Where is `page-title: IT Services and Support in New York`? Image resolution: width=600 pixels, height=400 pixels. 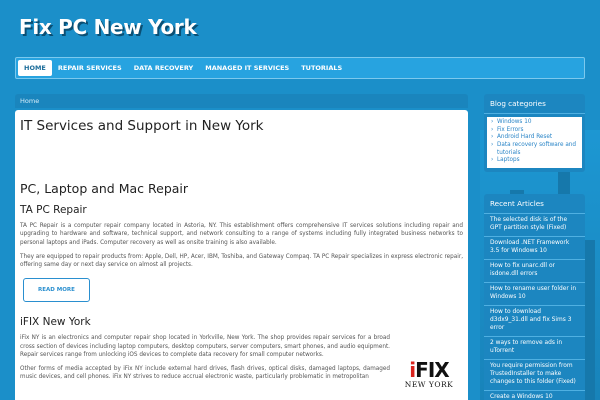 page-title: IT Services and Support in New York is located at coordinates (142, 126).